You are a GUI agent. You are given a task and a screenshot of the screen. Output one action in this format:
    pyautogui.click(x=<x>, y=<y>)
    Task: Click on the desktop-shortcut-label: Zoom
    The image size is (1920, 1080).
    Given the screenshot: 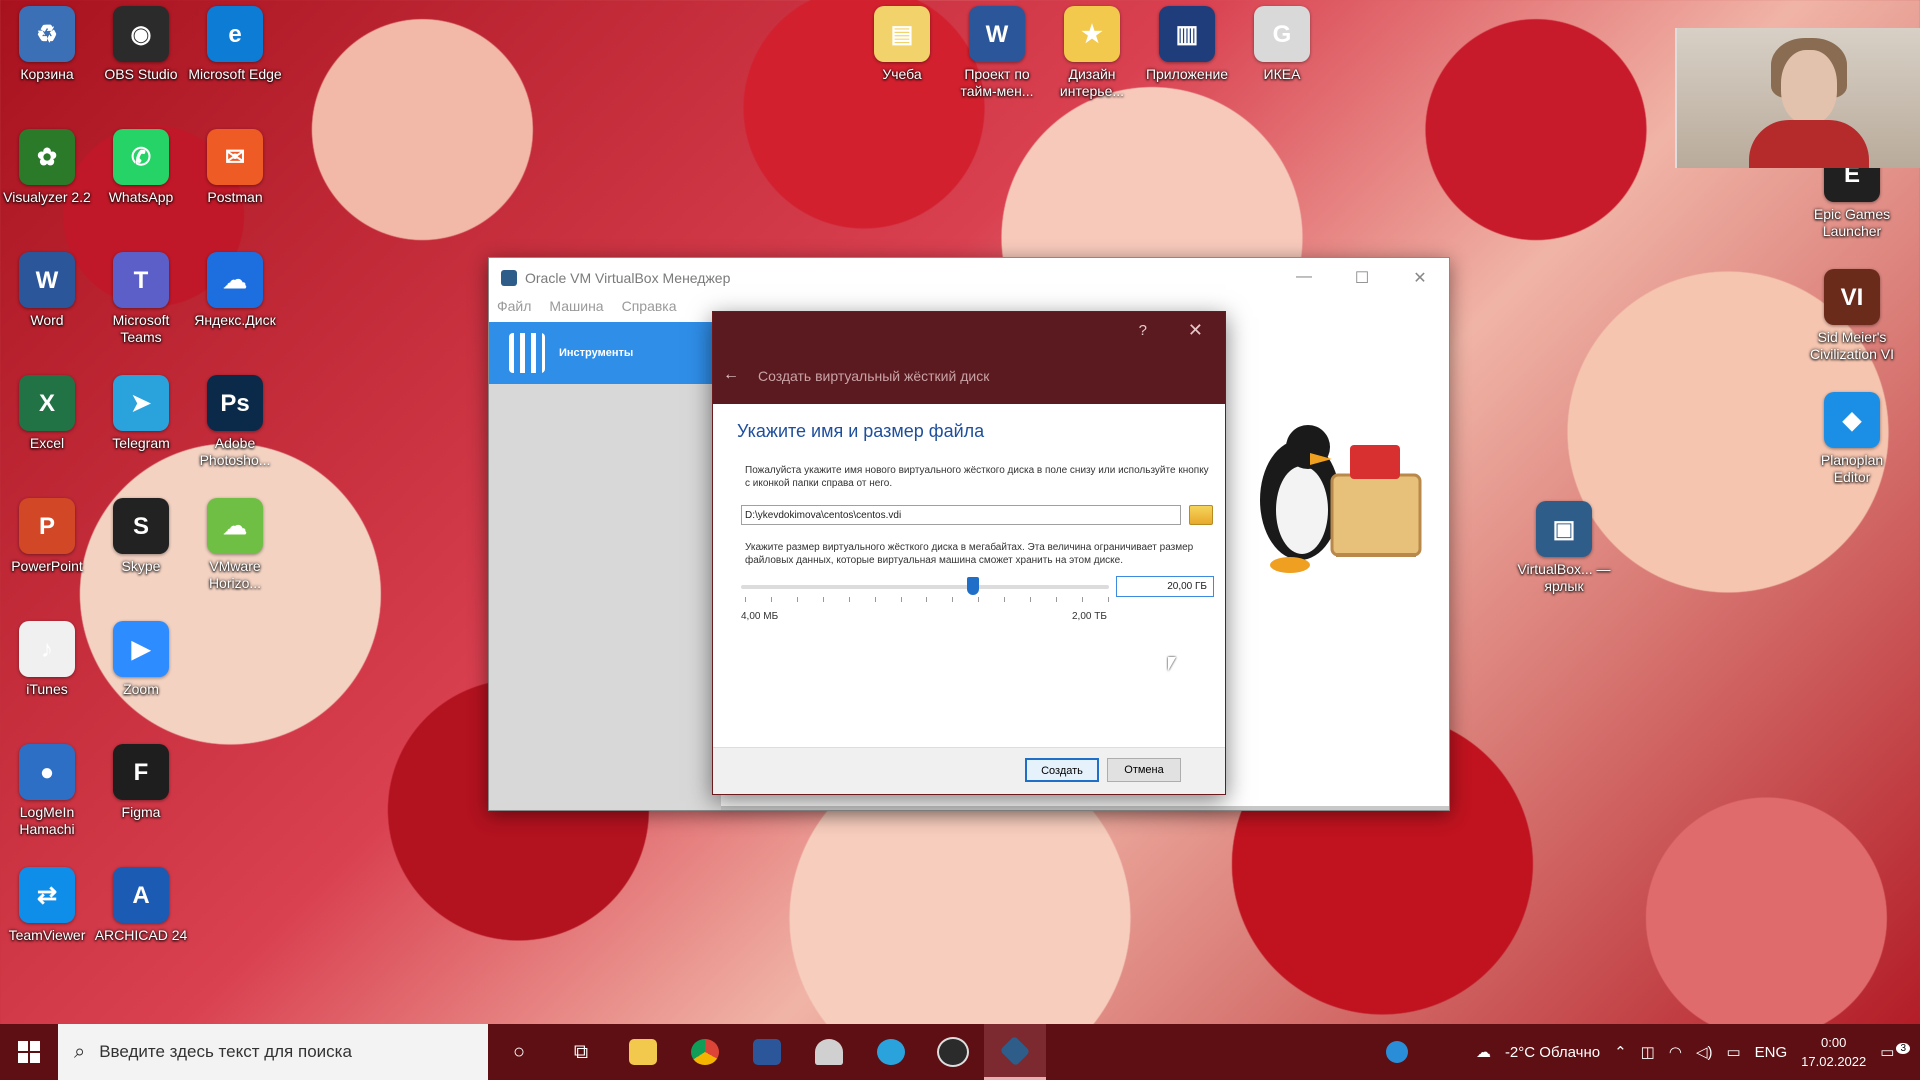 What is the action you would take?
    pyautogui.click(x=141, y=689)
    